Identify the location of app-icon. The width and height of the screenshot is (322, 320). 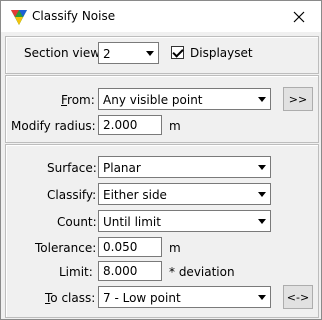
(19, 17).